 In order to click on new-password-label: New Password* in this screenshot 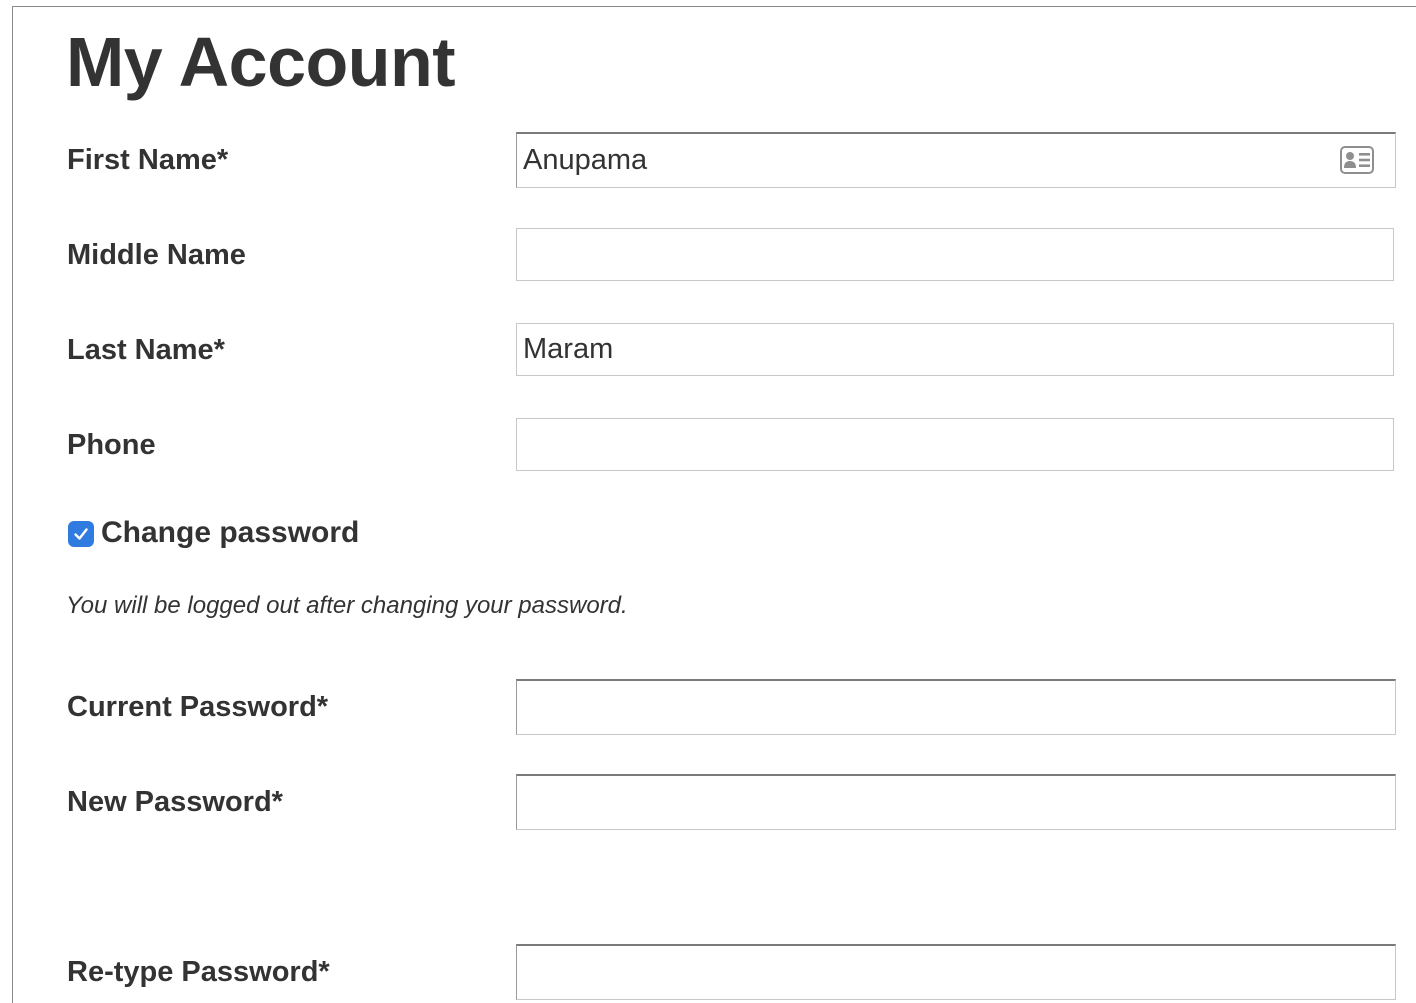, I will do `click(175, 802)`.